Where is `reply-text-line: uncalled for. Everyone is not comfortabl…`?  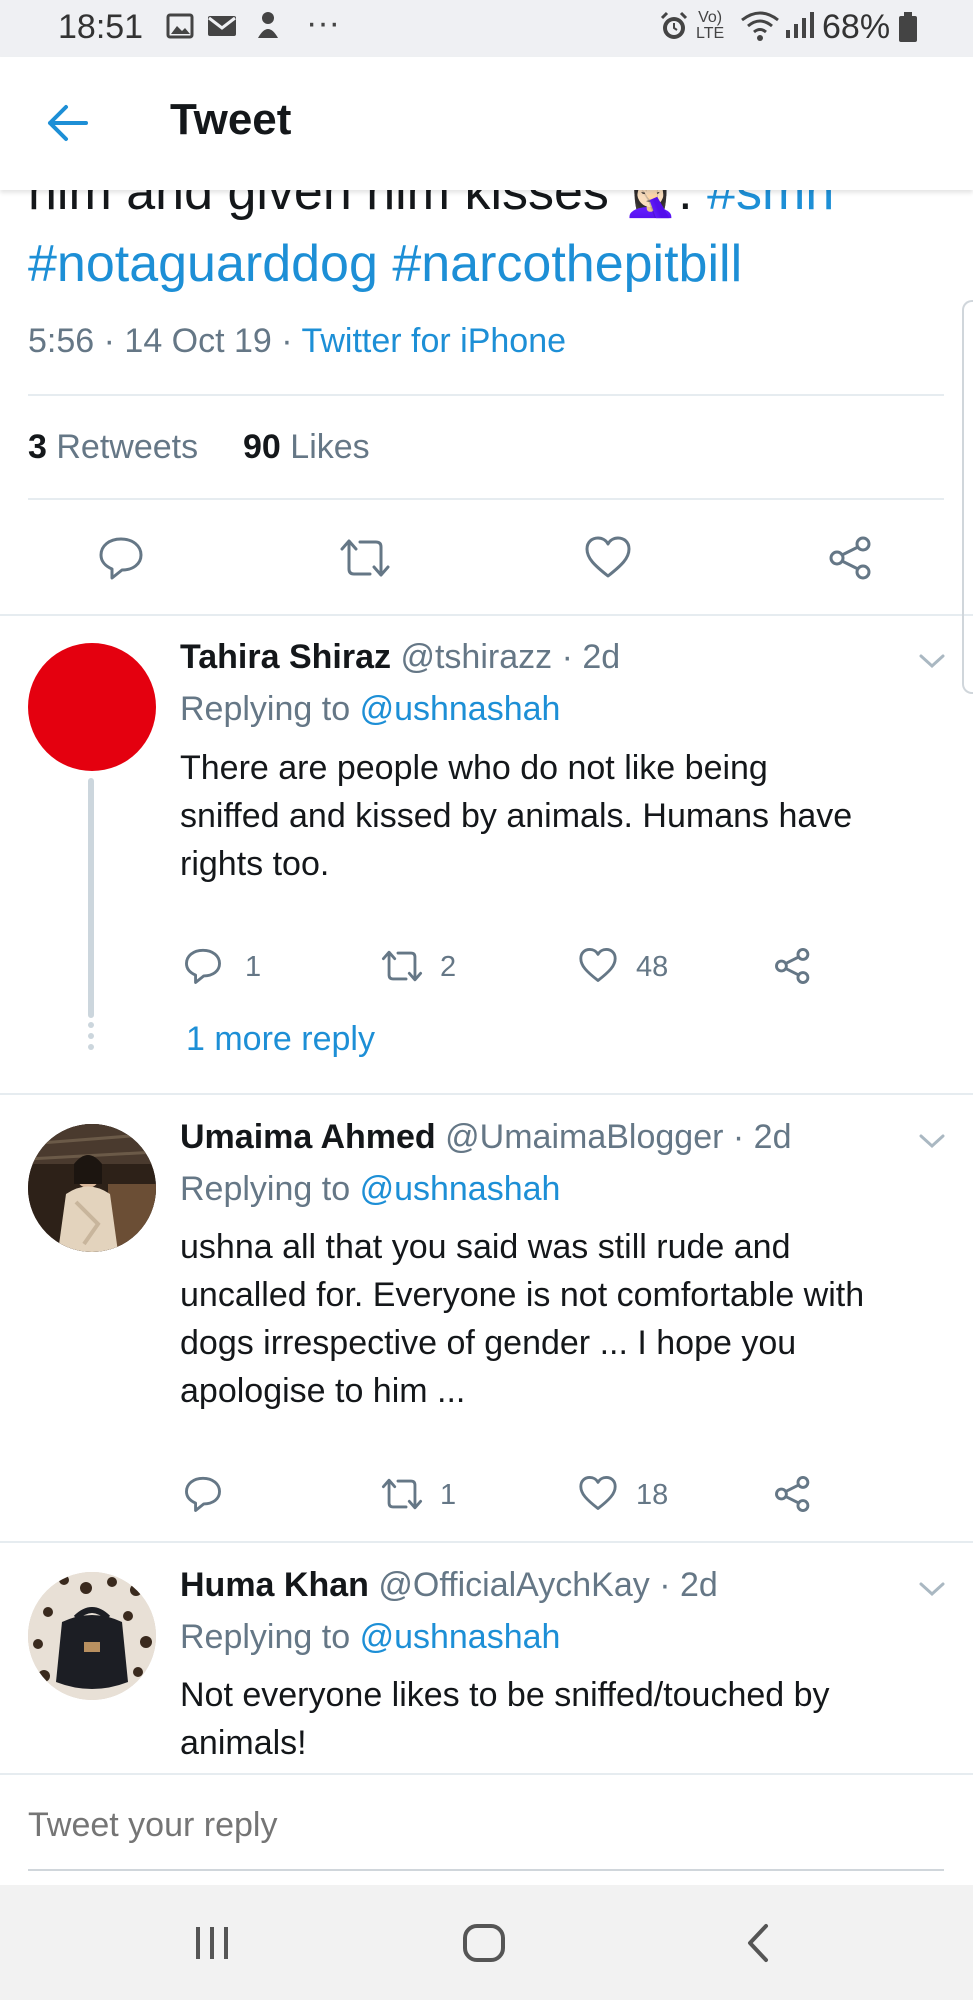 reply-text-line: uncalled for. Everyone is not comfortabl… is located at coordinates (522, 1295).